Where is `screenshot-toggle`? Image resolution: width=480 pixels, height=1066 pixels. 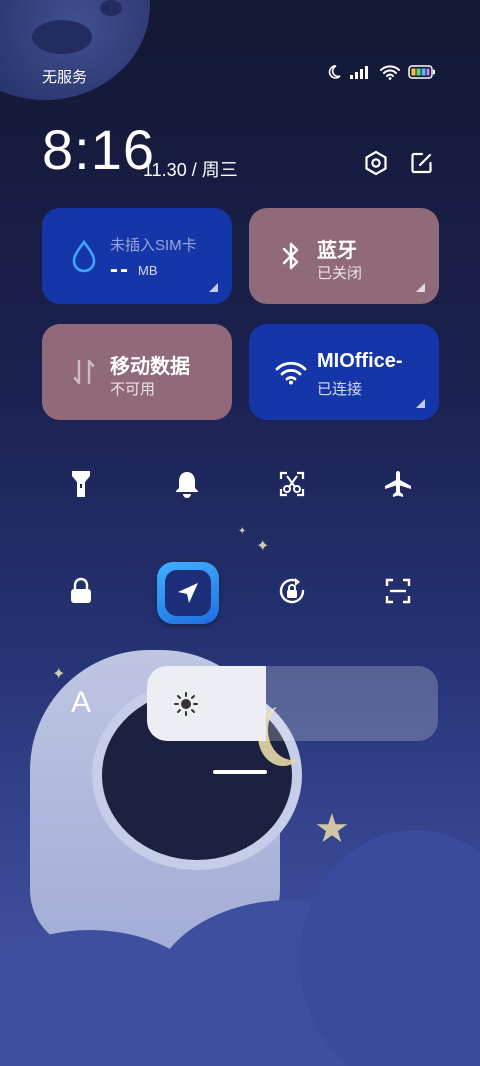
screenshot-toggle is located at coordinates (292, 486).